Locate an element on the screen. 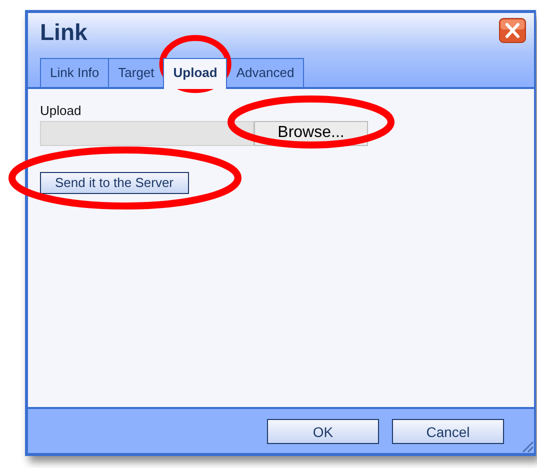  file-path-field is located at coordinates (147, 133).